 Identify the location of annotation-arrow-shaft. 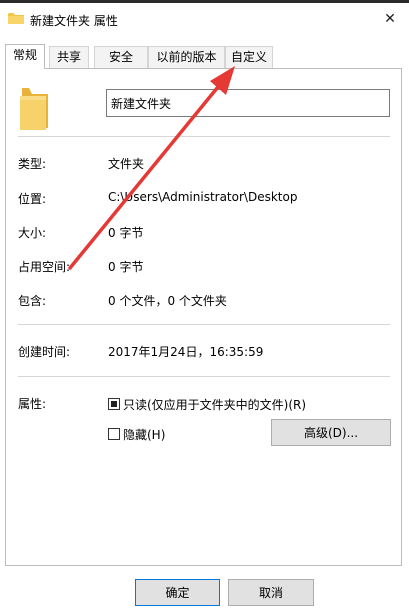
(146, 175).